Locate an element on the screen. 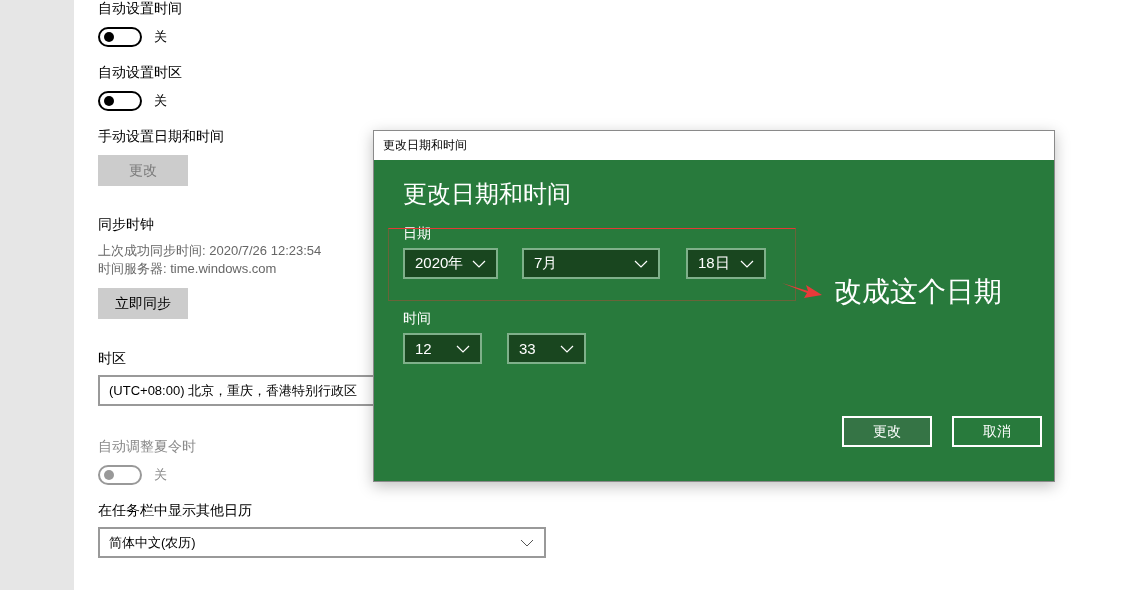  setting-label: 自动调整夏令时 is located at coordinates (147, 446).